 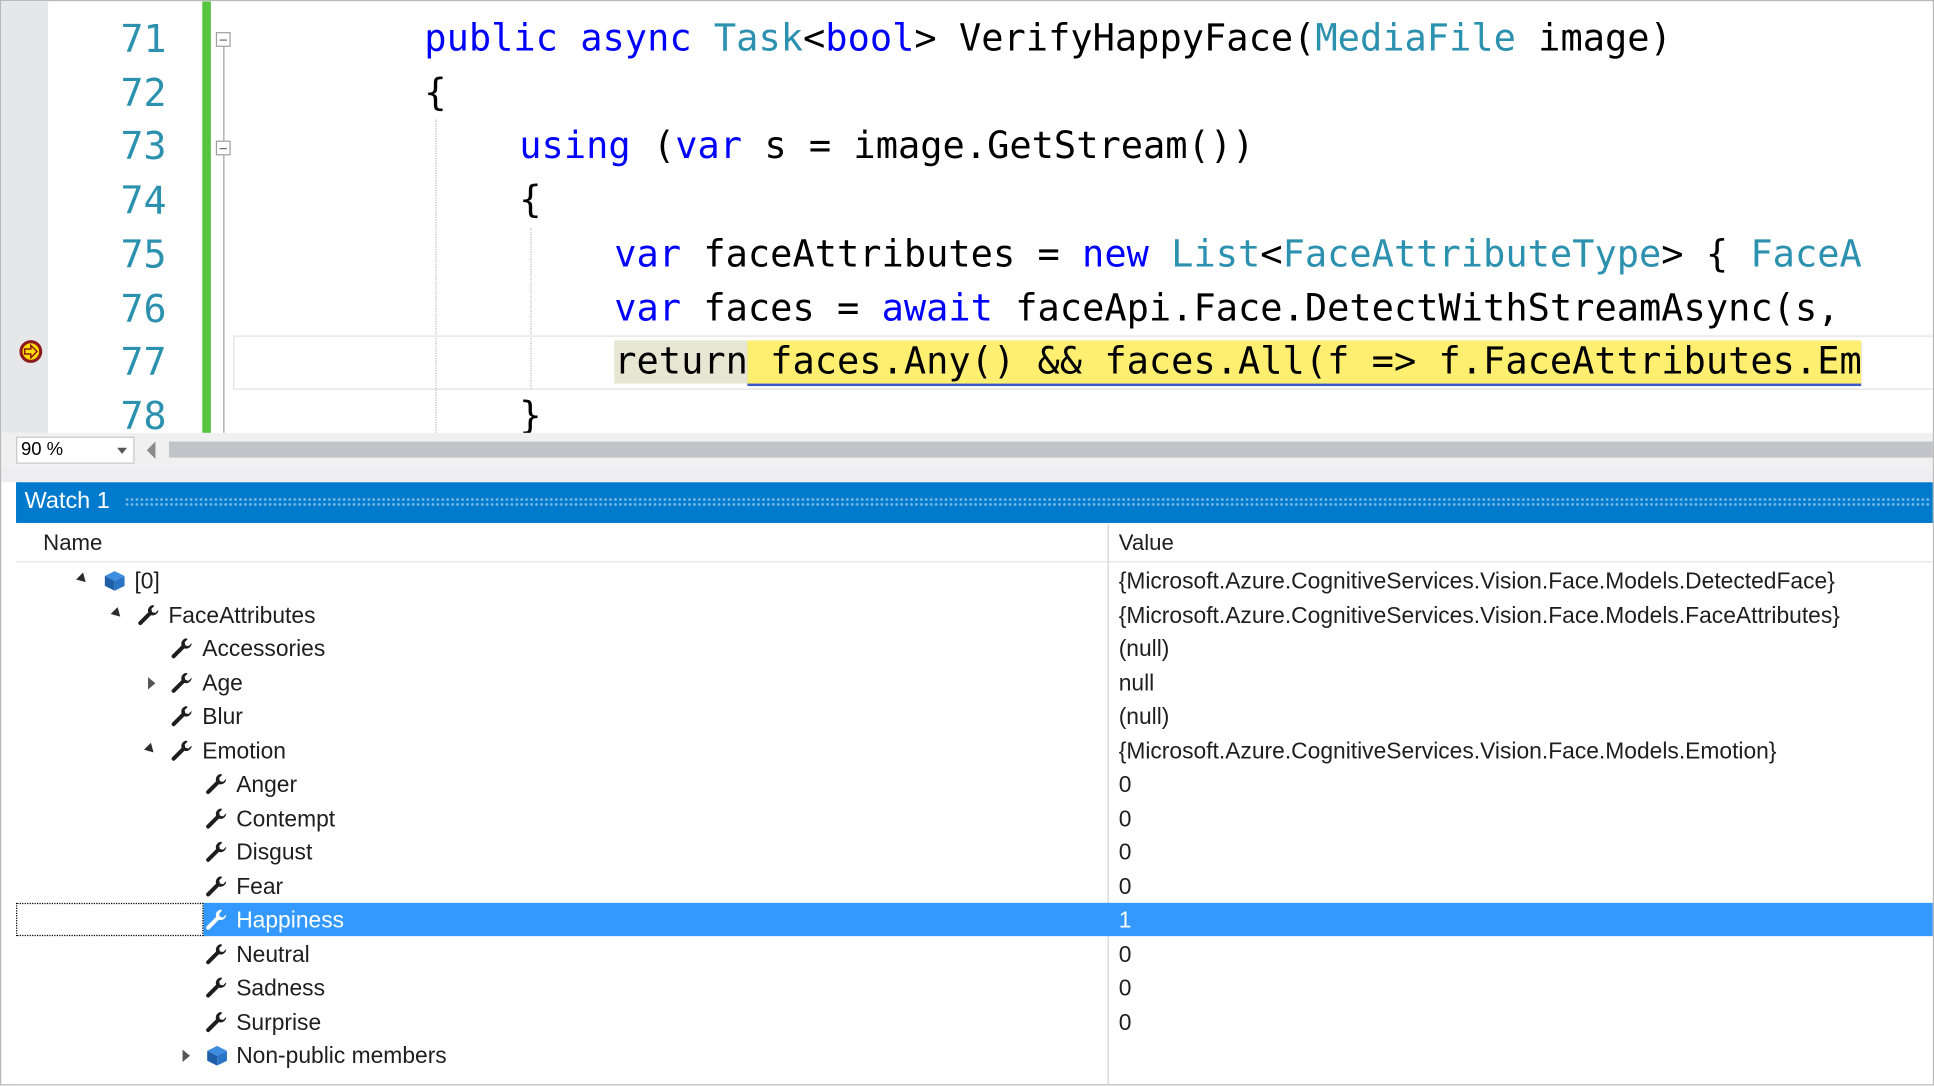 What do you see at coordinates (781, 308) in the screenshot?
I see `code-token: faces =` at bounding box center [781, 308].